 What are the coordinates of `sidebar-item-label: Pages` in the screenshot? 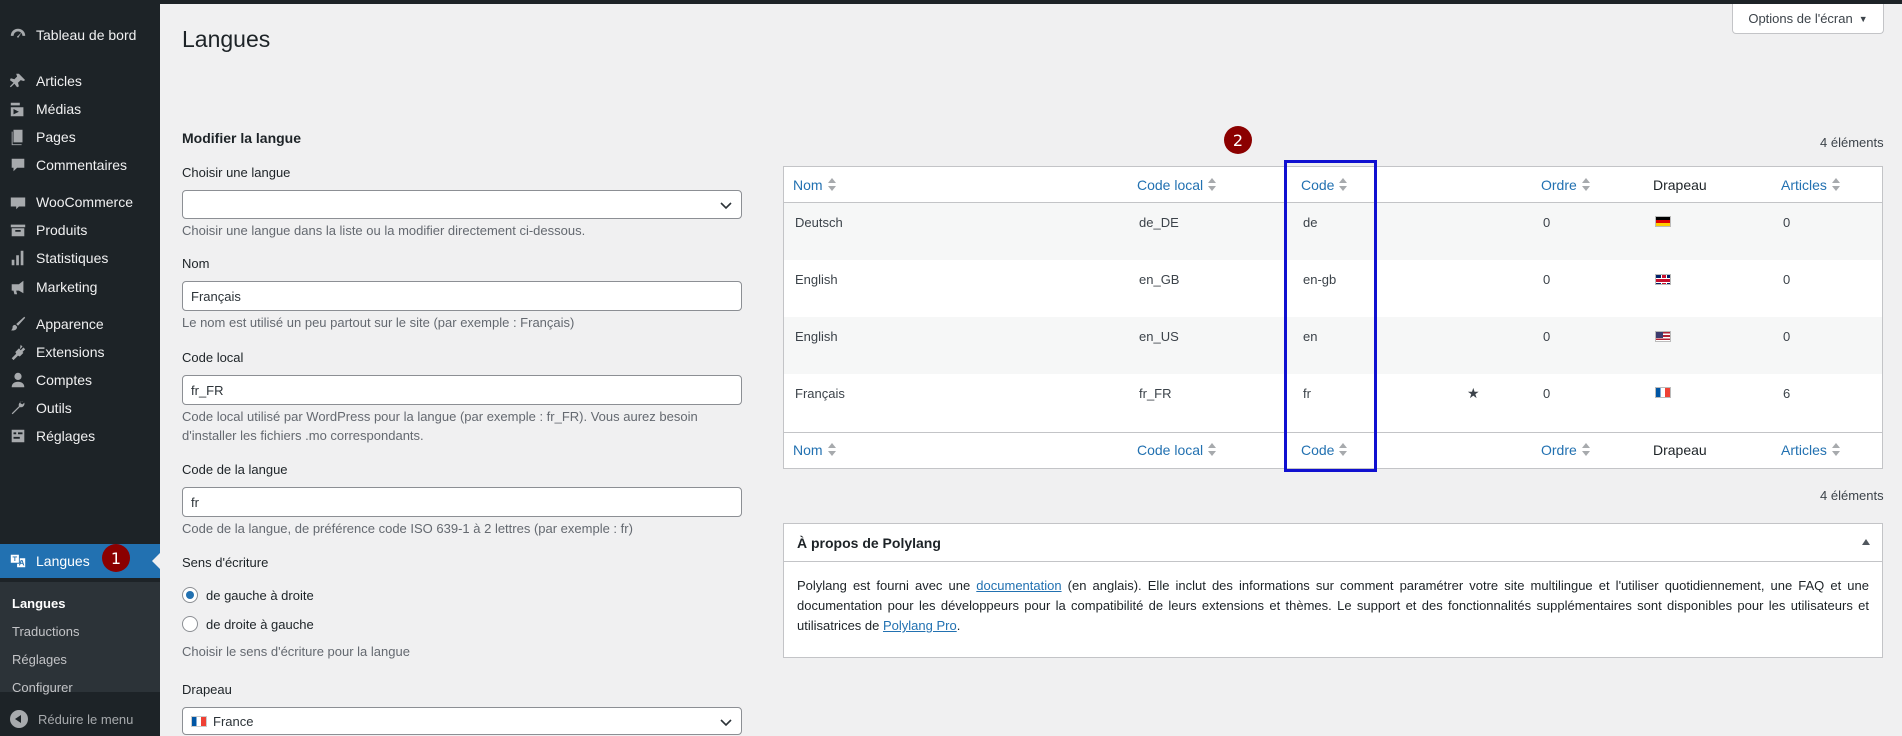 It's located at (56, 137).